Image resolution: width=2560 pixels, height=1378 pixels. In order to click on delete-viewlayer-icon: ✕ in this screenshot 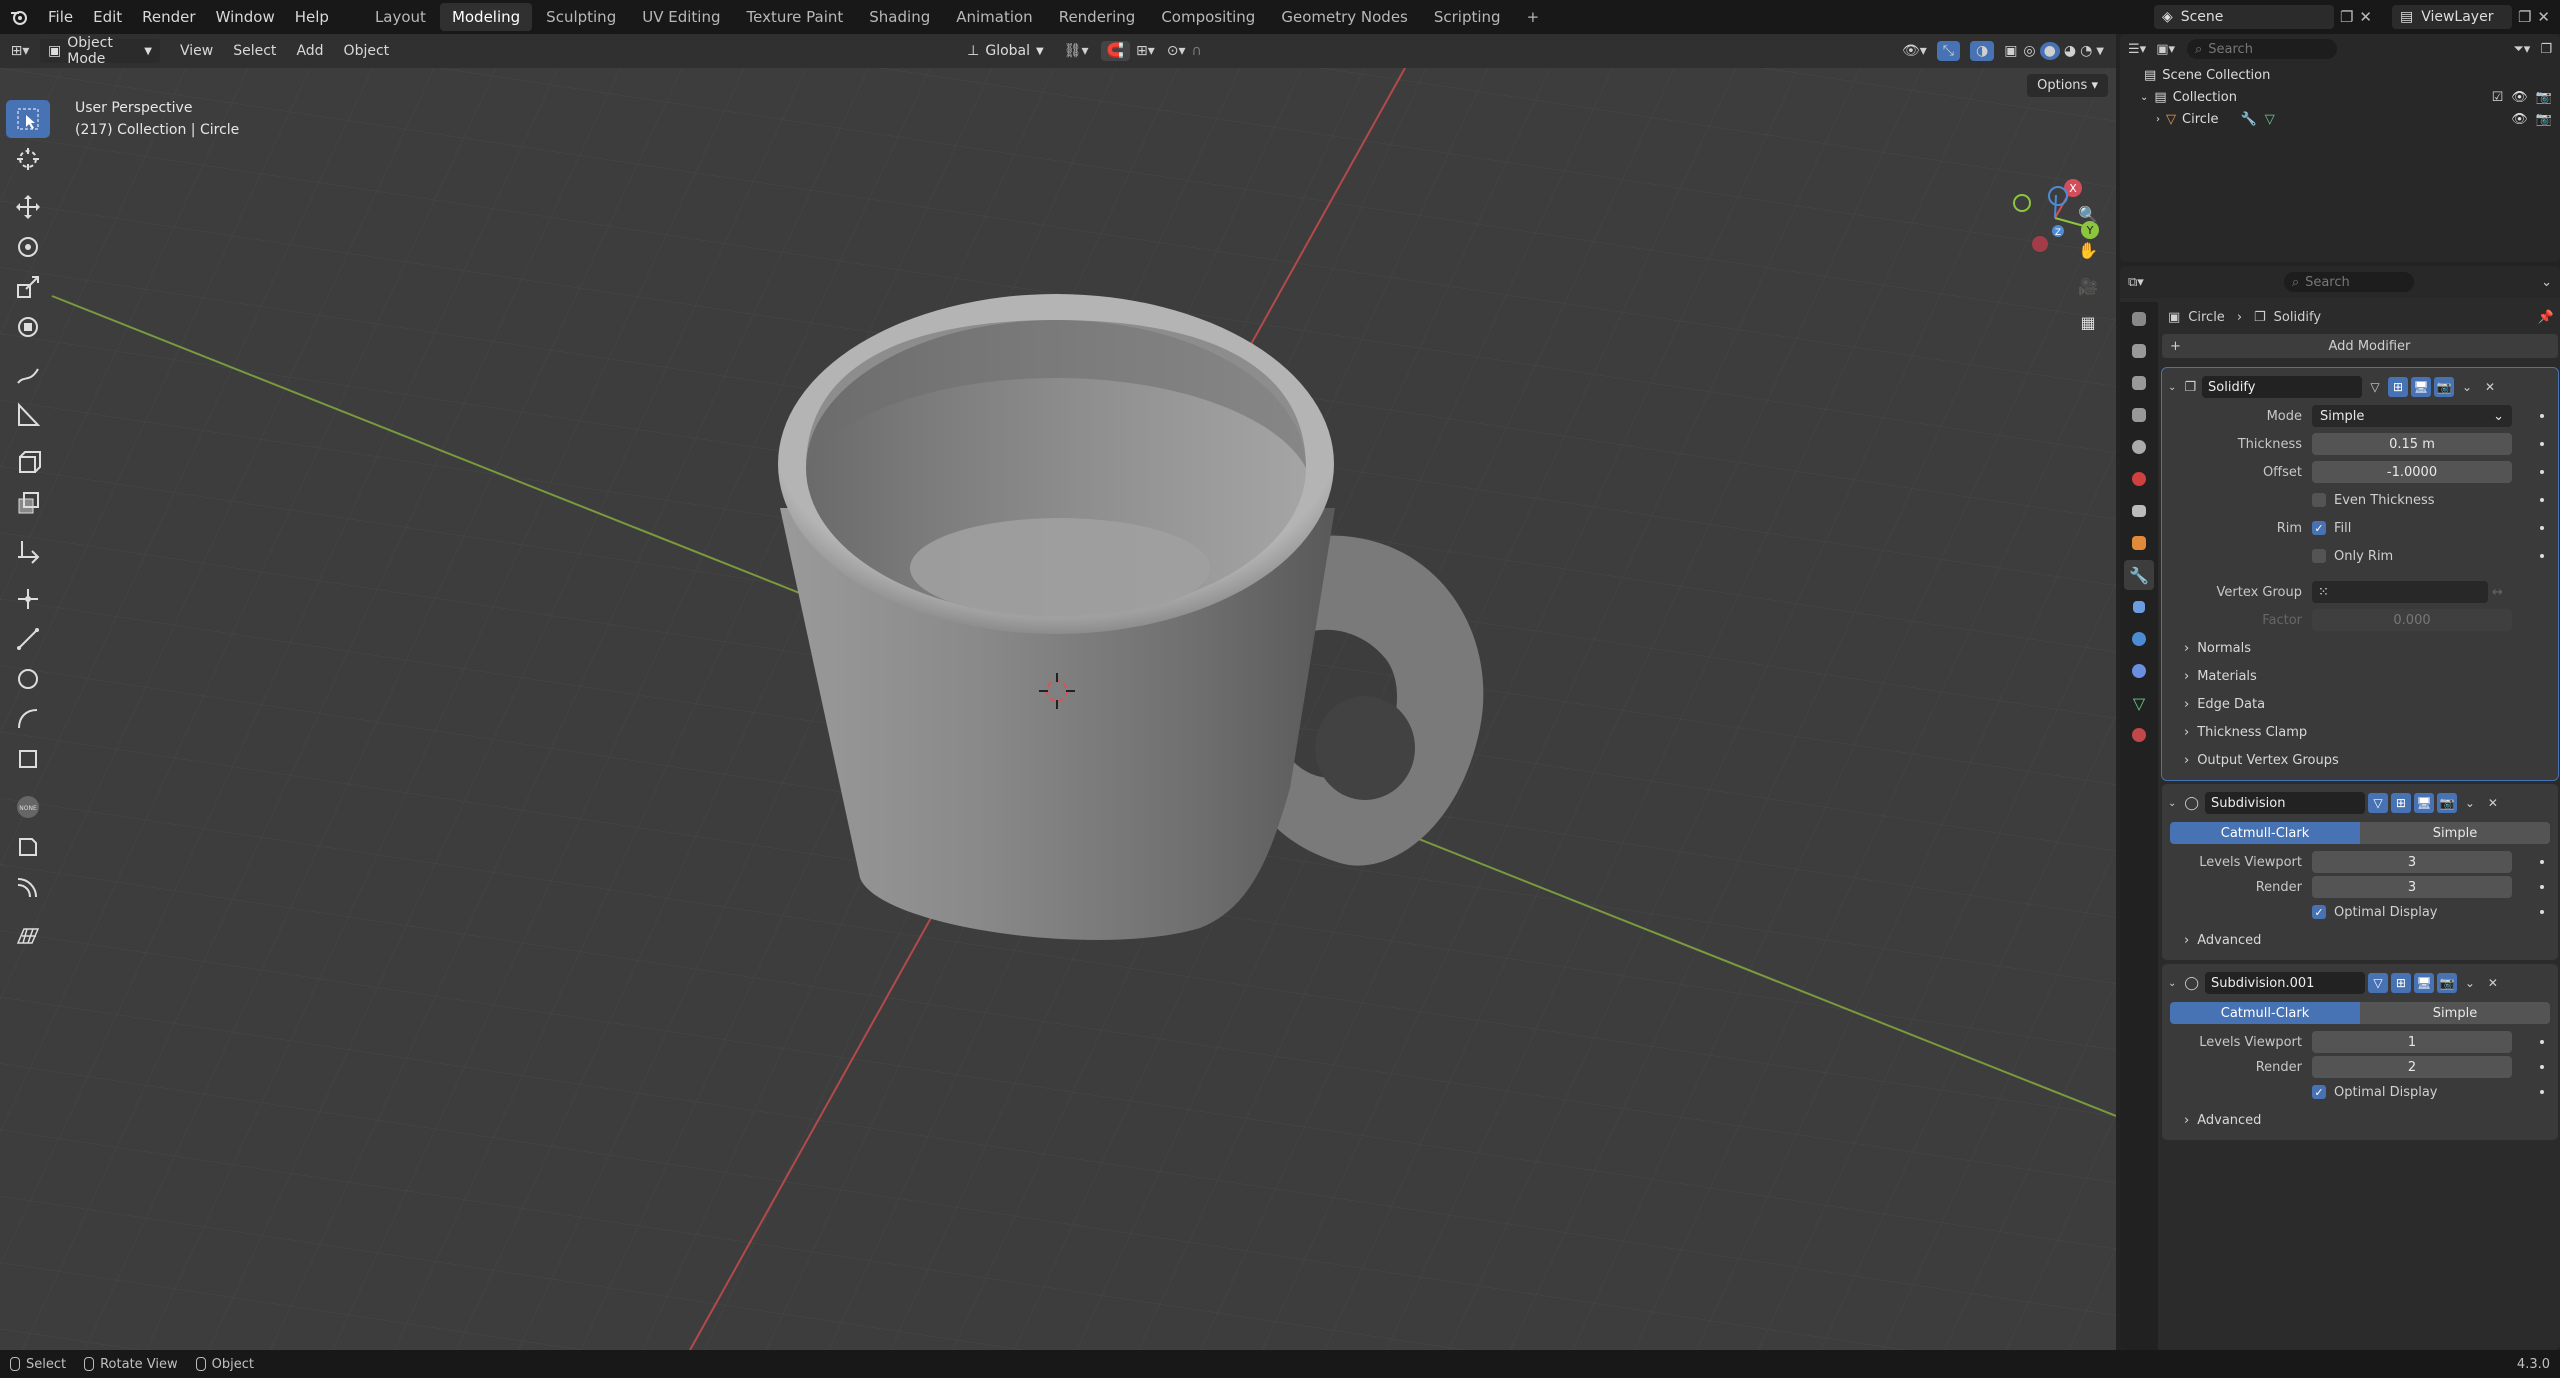, I will do `click(2543, 17)`.